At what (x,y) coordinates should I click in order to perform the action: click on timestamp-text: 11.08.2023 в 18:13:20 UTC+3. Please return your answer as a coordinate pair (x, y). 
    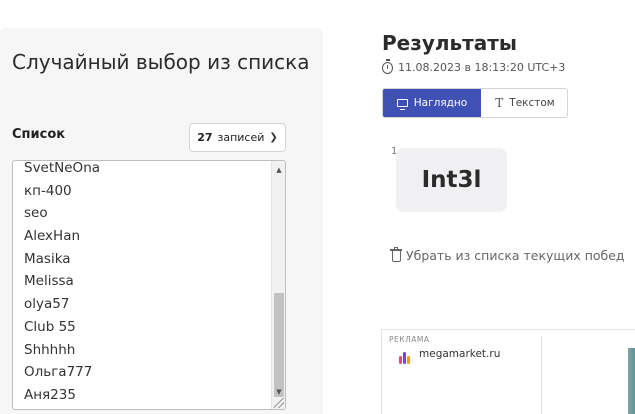
    Looking at the image, I should click on (482, 67).